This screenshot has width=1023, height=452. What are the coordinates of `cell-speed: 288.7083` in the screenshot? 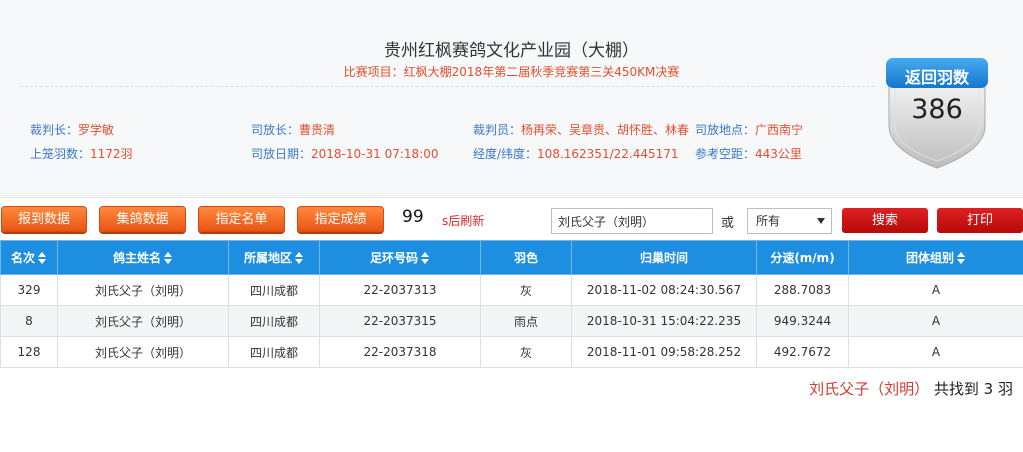 It's located at (802, 290).